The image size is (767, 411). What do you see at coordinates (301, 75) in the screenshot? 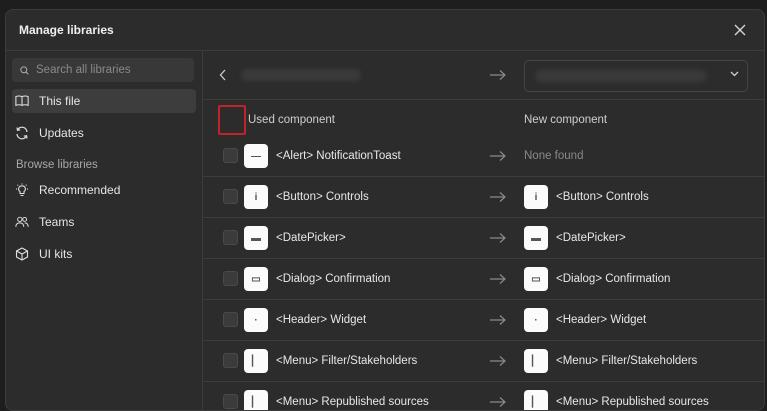
I see `source-library-name` at bounding box center [301, 75].